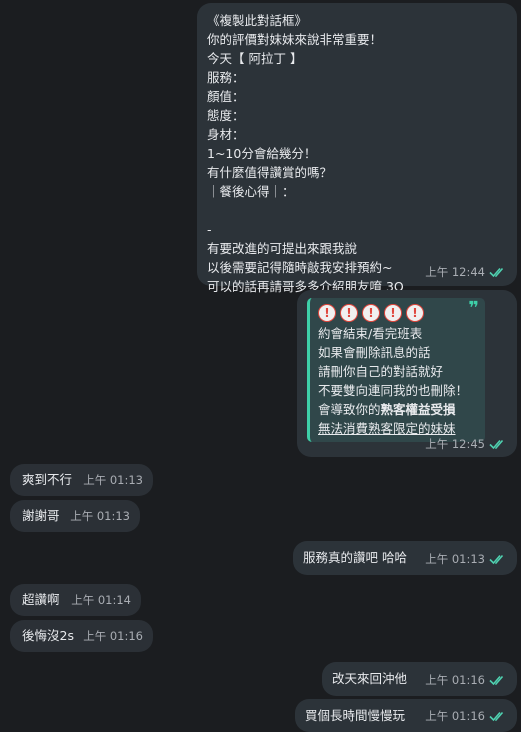 The height and width of the screenshot is (732, 521). I want to click on message-text: 後悔沒2s, so click(48, 635).